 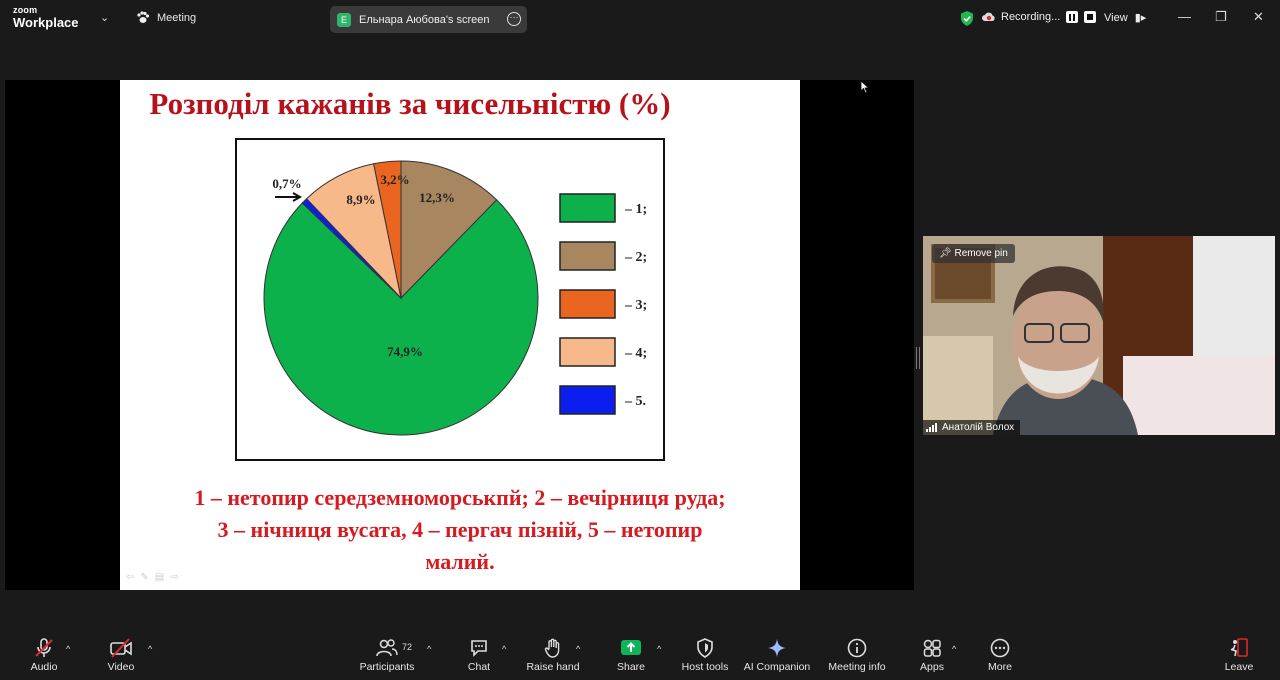 I want to click on logo-top-text: zoom, so click(x=25, y=10).